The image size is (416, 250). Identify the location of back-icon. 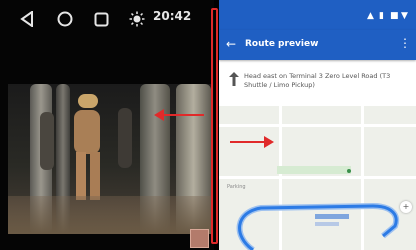
(27, 19).